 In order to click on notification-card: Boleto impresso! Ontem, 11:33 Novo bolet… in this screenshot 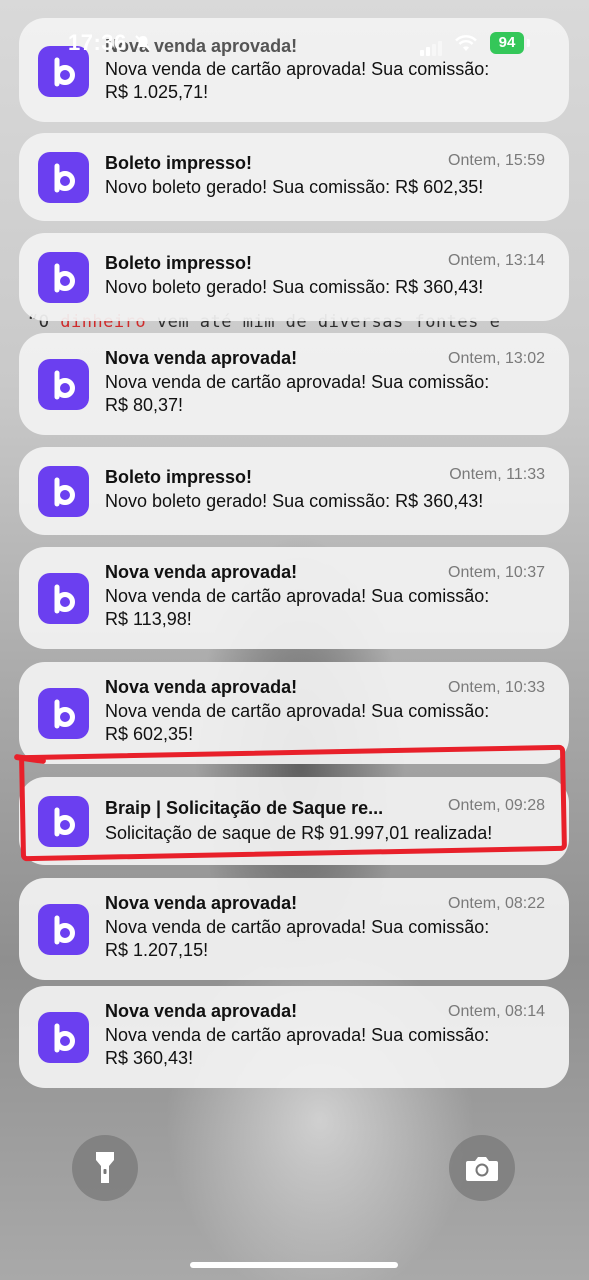, I will do `click(294, 491)`.